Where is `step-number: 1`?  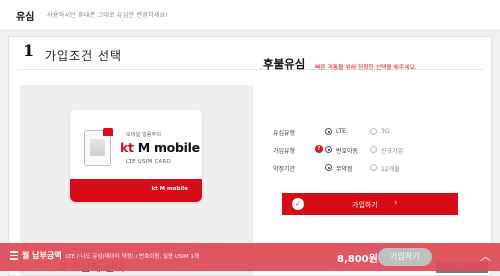 step-number: 1 is located at coordinates (29, 50).